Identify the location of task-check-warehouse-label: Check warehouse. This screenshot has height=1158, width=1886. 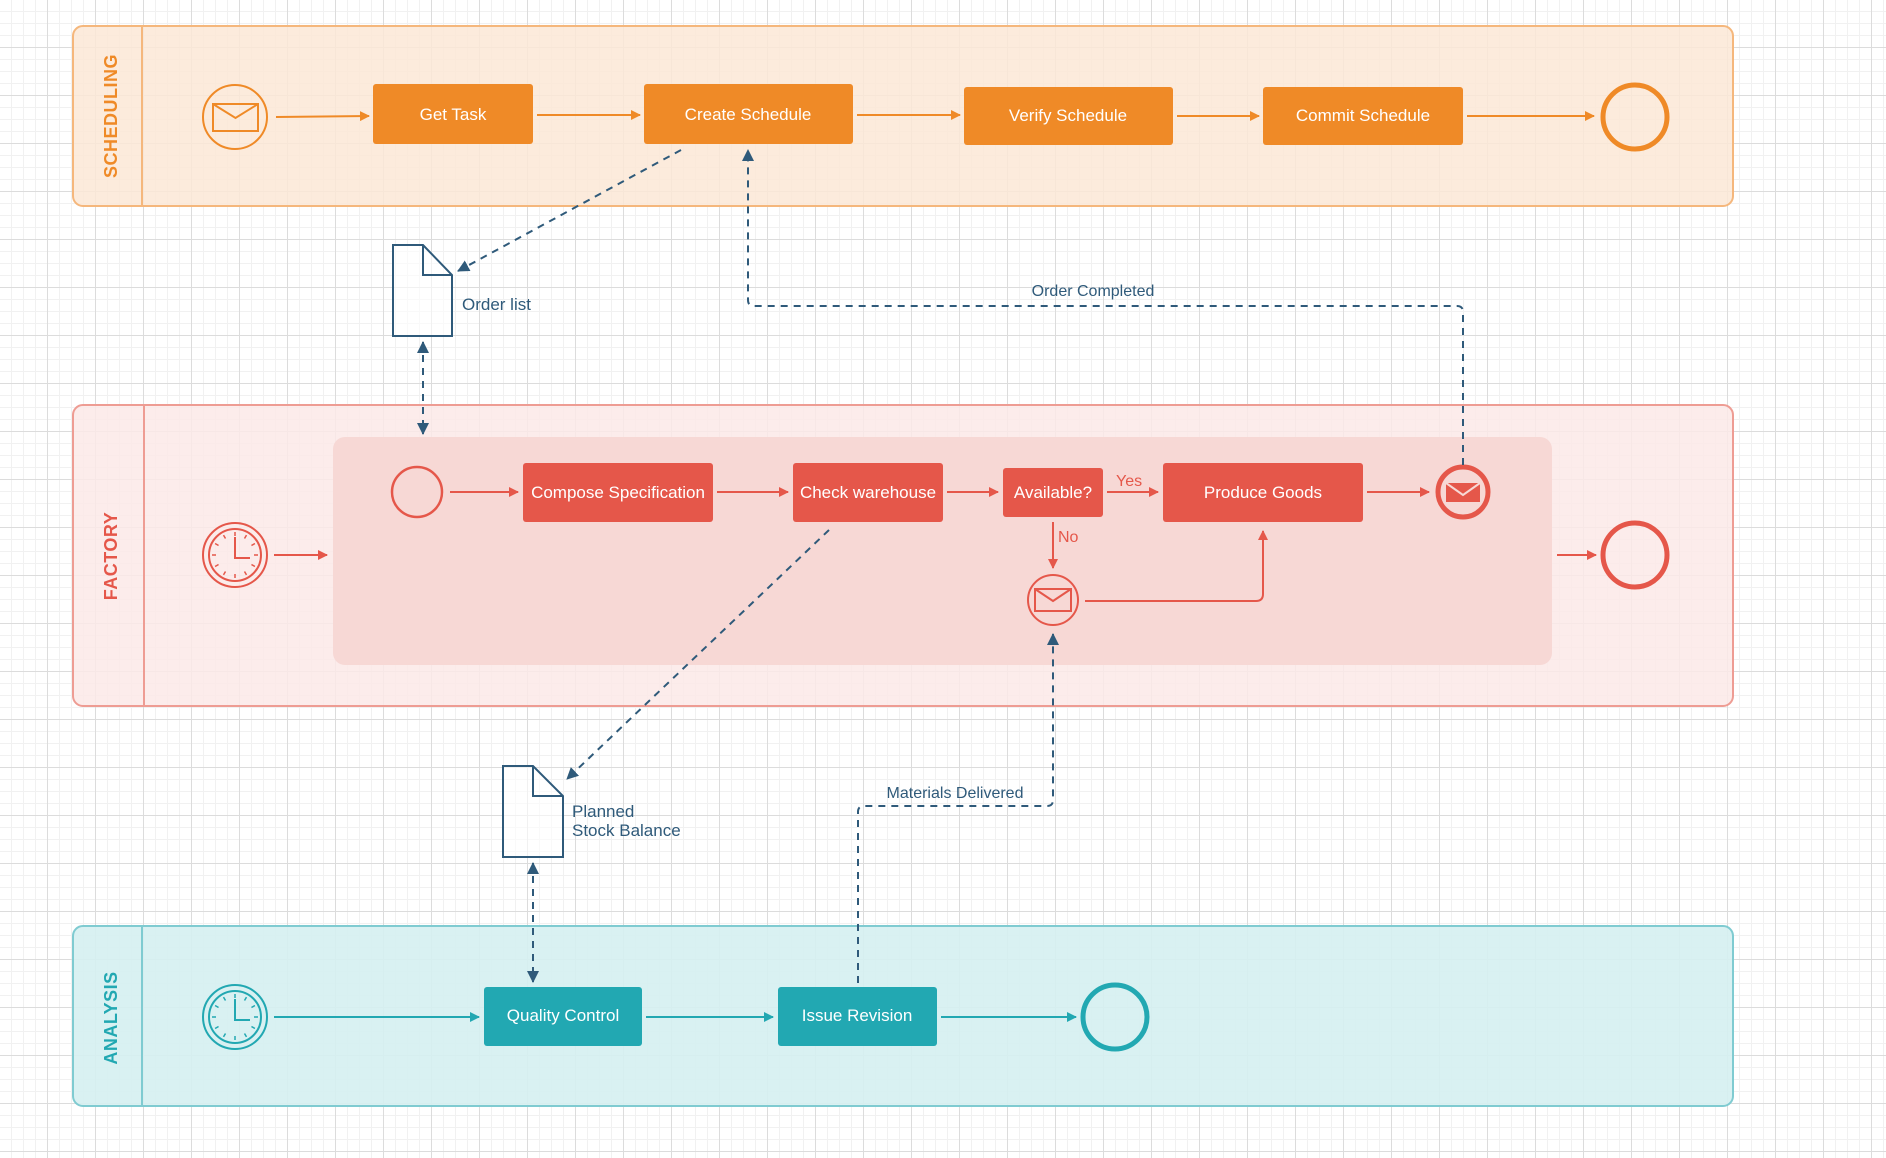
(868, 492).